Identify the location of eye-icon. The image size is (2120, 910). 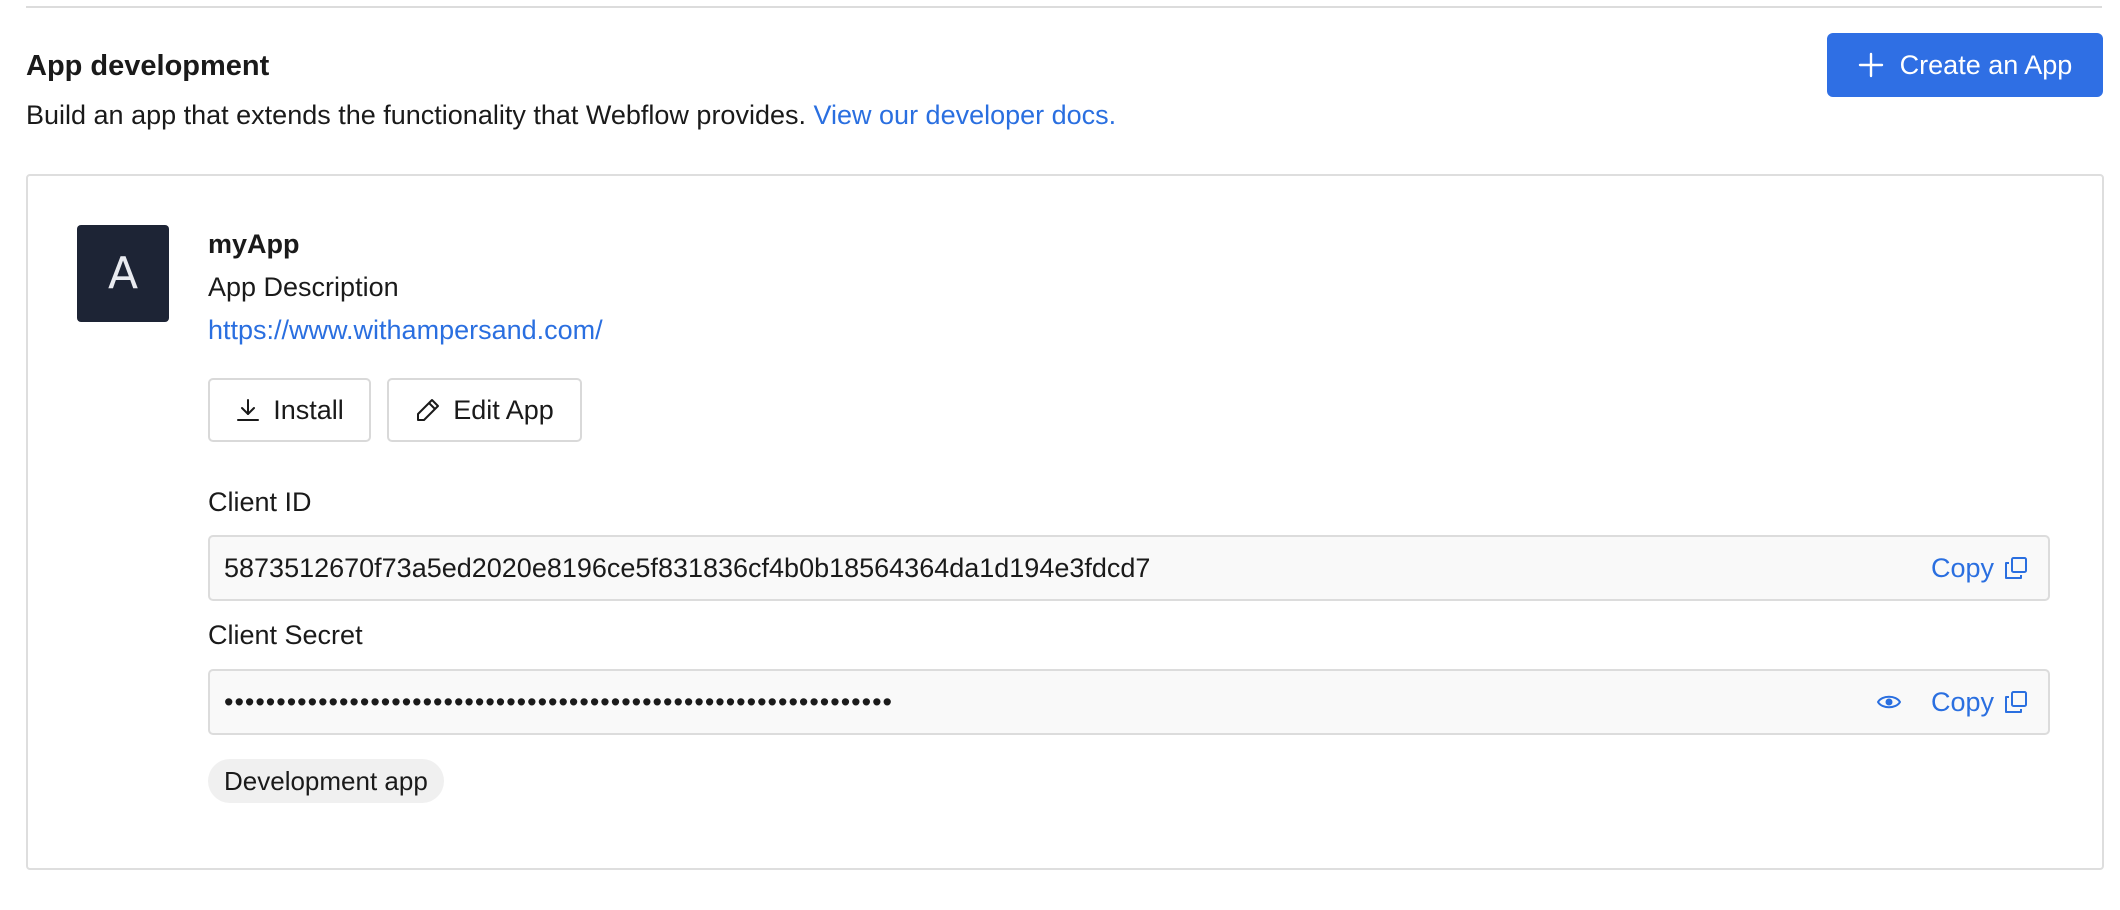
(1889, 702).